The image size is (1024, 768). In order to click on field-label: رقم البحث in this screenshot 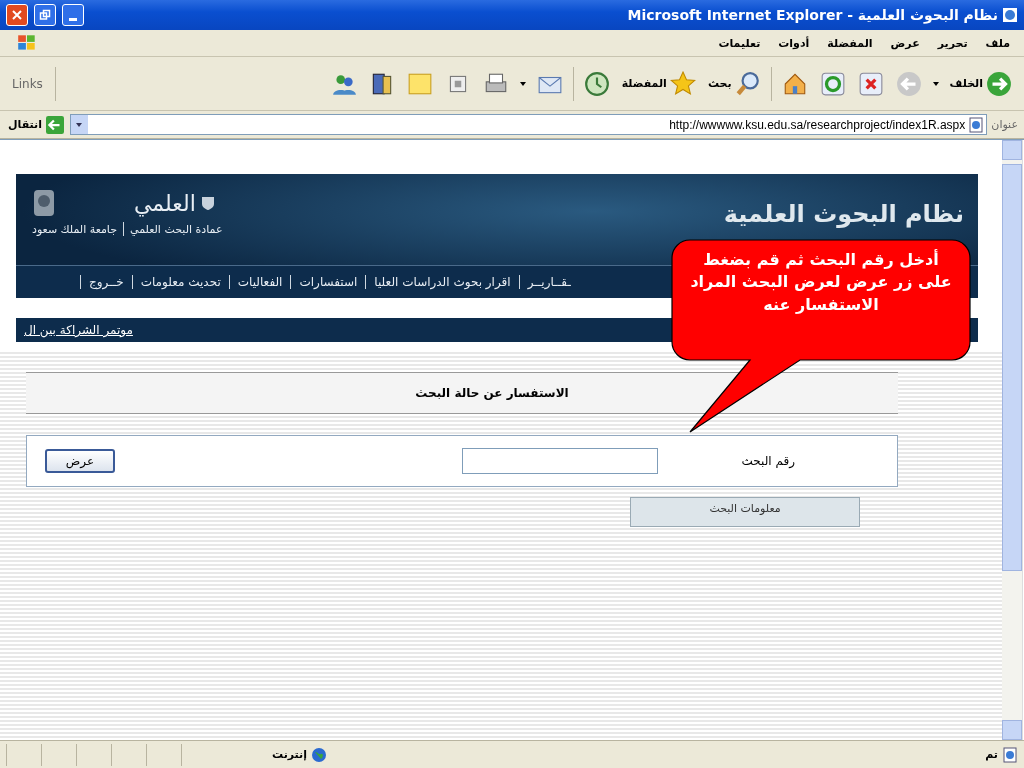, I will do `click(768, 461)`.